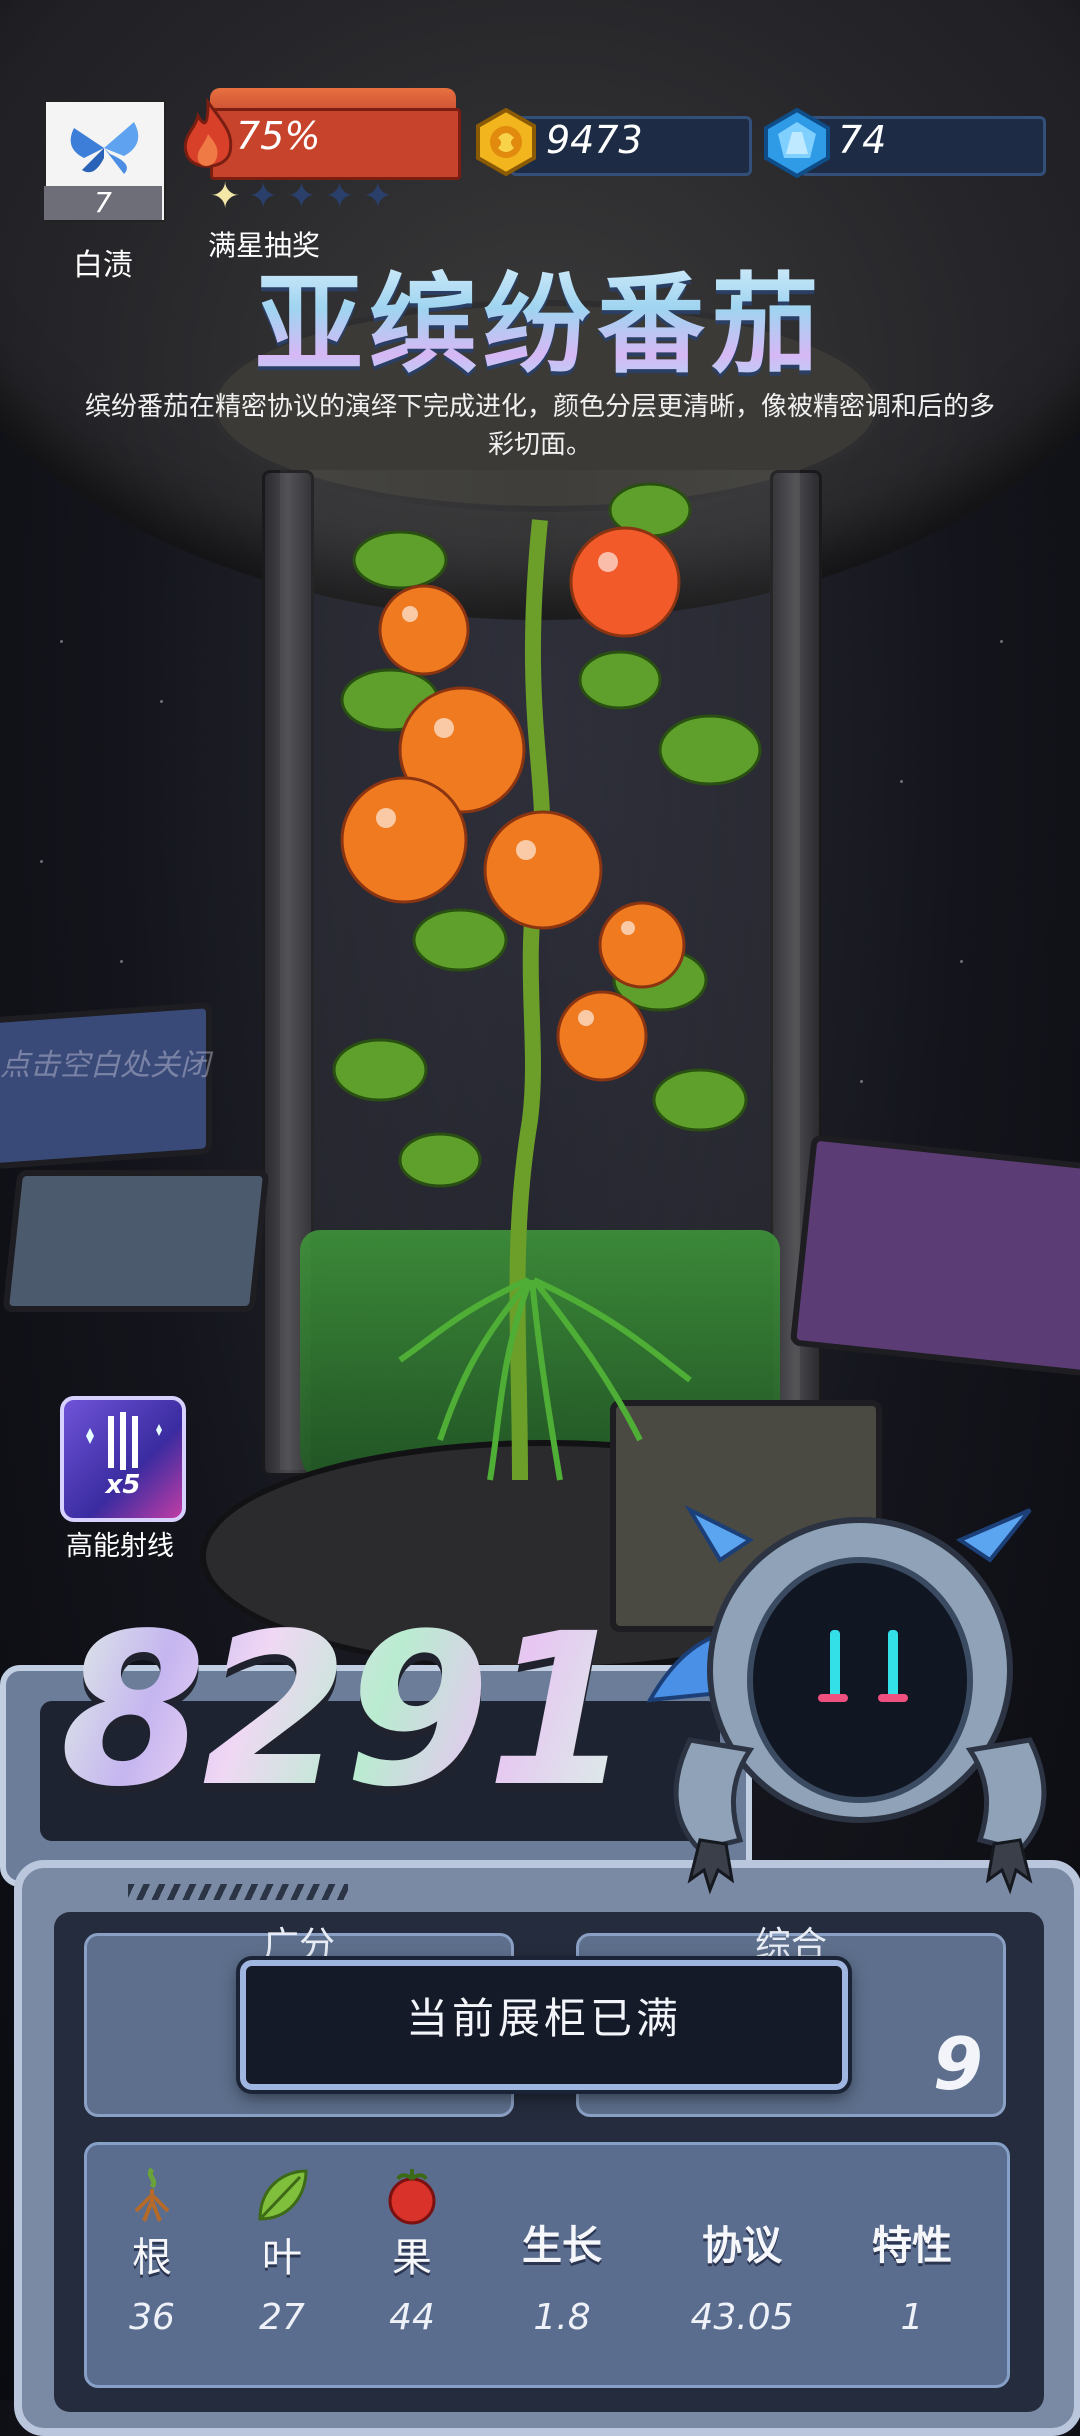 The height and width of the screenshot is (2436, 1080). What do you see at coordinates (278, 136) in the screenshot?
I see `energy-percent: 75%` at bounding box center [278, 136].